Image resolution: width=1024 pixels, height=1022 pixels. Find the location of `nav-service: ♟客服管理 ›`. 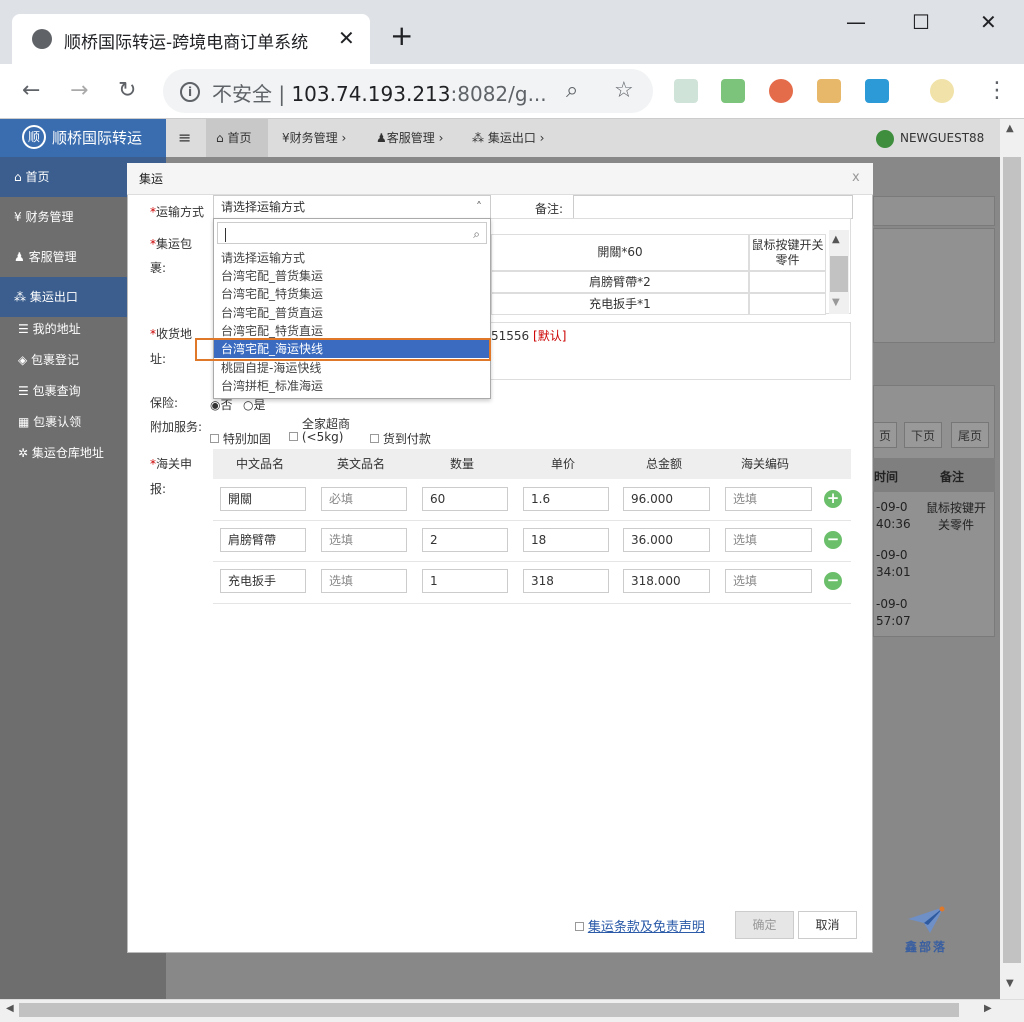

nav-service: ♟客服管理 › is located at coordinates (409, 138).